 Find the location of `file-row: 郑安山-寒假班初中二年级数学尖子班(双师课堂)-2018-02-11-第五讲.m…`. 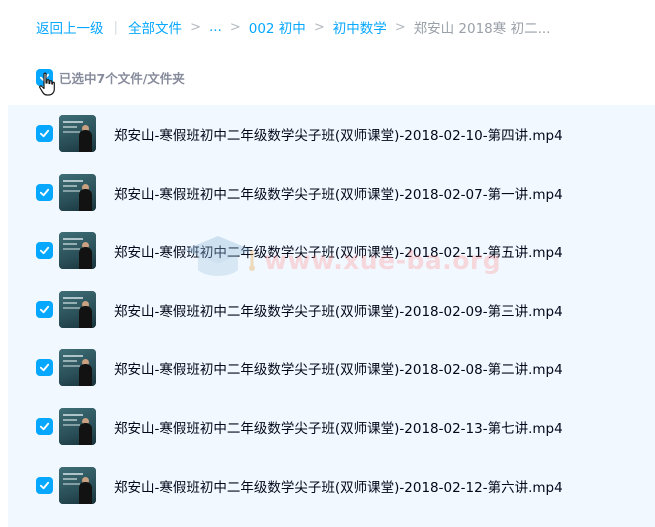

file-row: 郑安山-寒假班初中二年级数学尖子班(双师课堂)-2018-02-11-第五讲.m… is located at coordinates (331, 251).